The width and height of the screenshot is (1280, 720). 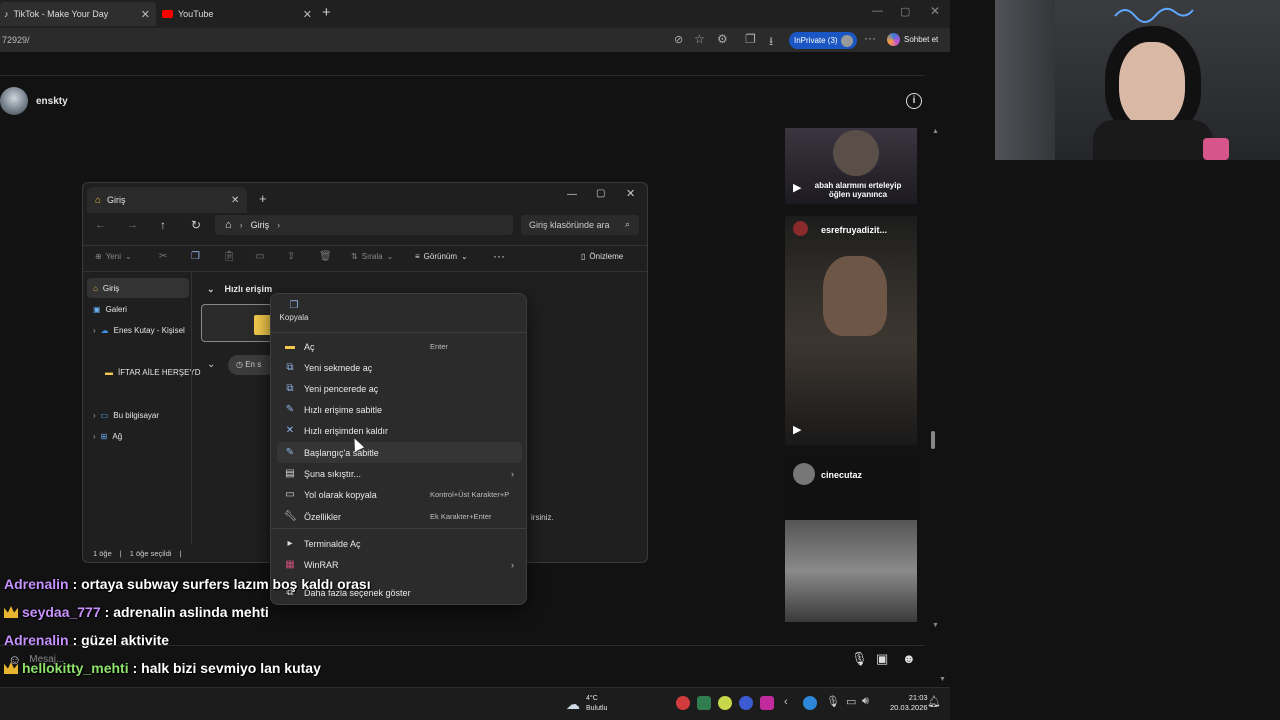 I want to click on breadcrumb: ⌂ › Giriş ›, so click(x=364, y=225).